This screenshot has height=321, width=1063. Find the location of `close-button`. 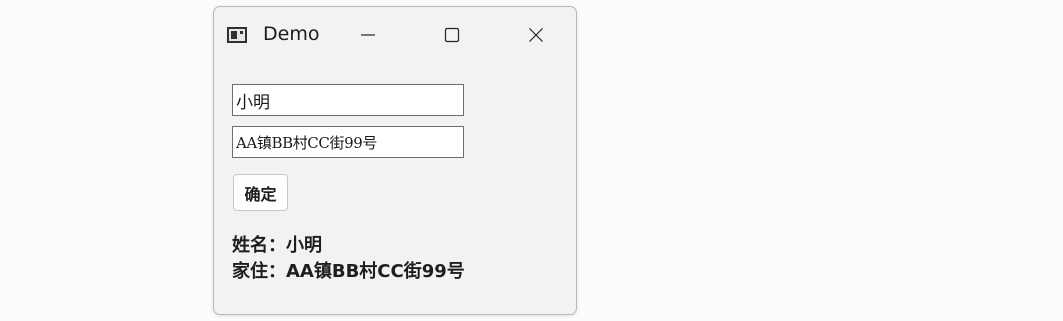

close-button is located at coordinates (536, 35).